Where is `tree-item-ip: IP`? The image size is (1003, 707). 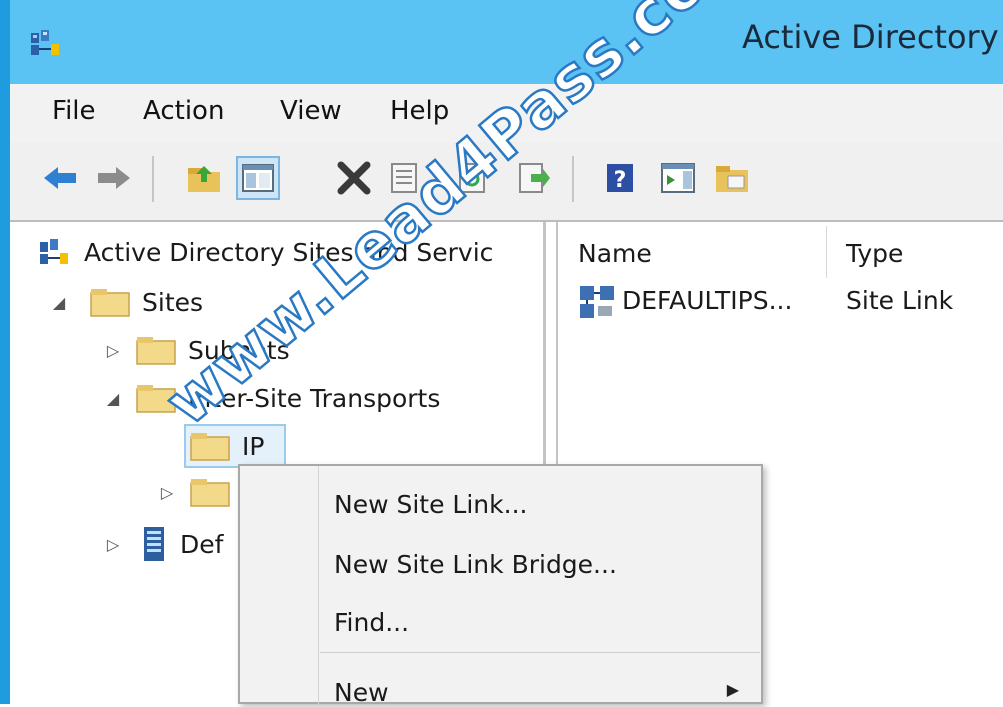 tree-item-ip: IP is located at coordinates (227, 446).